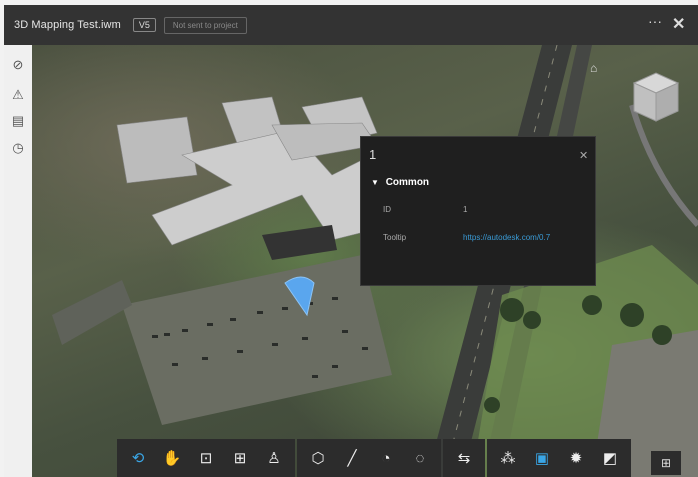 Image resolution: width=698 pixels, height=477 pixels. I want to click on more-options-button: ···, so click(655, 21).